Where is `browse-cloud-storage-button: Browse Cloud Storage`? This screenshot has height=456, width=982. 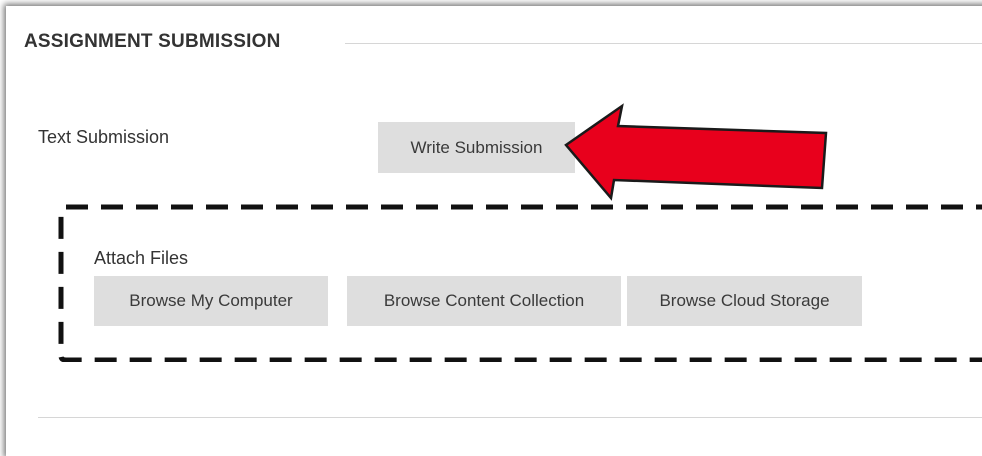 browse-cloud-storage-button: Browse Cloud Storage is located at coordinates (744, 301).